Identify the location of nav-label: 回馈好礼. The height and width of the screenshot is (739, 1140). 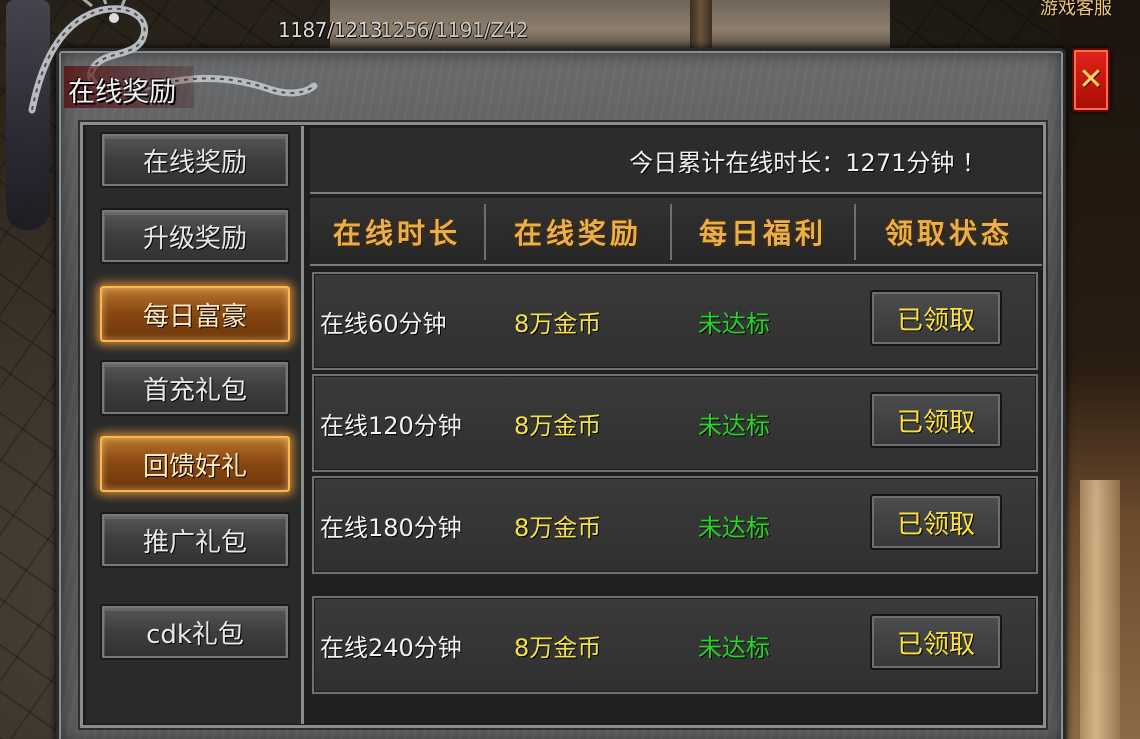
(194, 466).